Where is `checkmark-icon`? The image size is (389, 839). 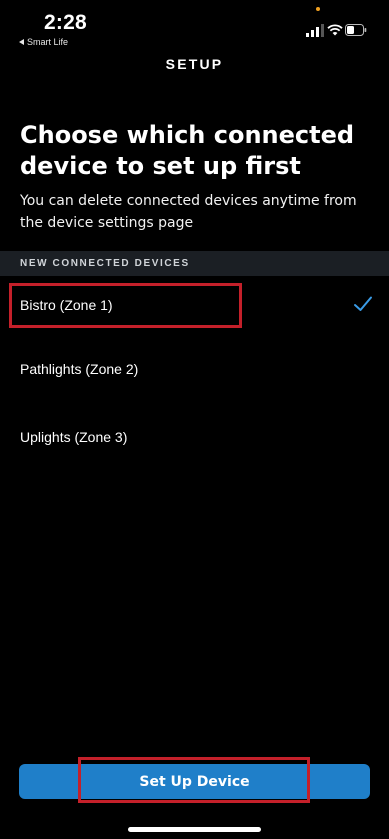 checkmark-icon is located at coordinates (363, 303).